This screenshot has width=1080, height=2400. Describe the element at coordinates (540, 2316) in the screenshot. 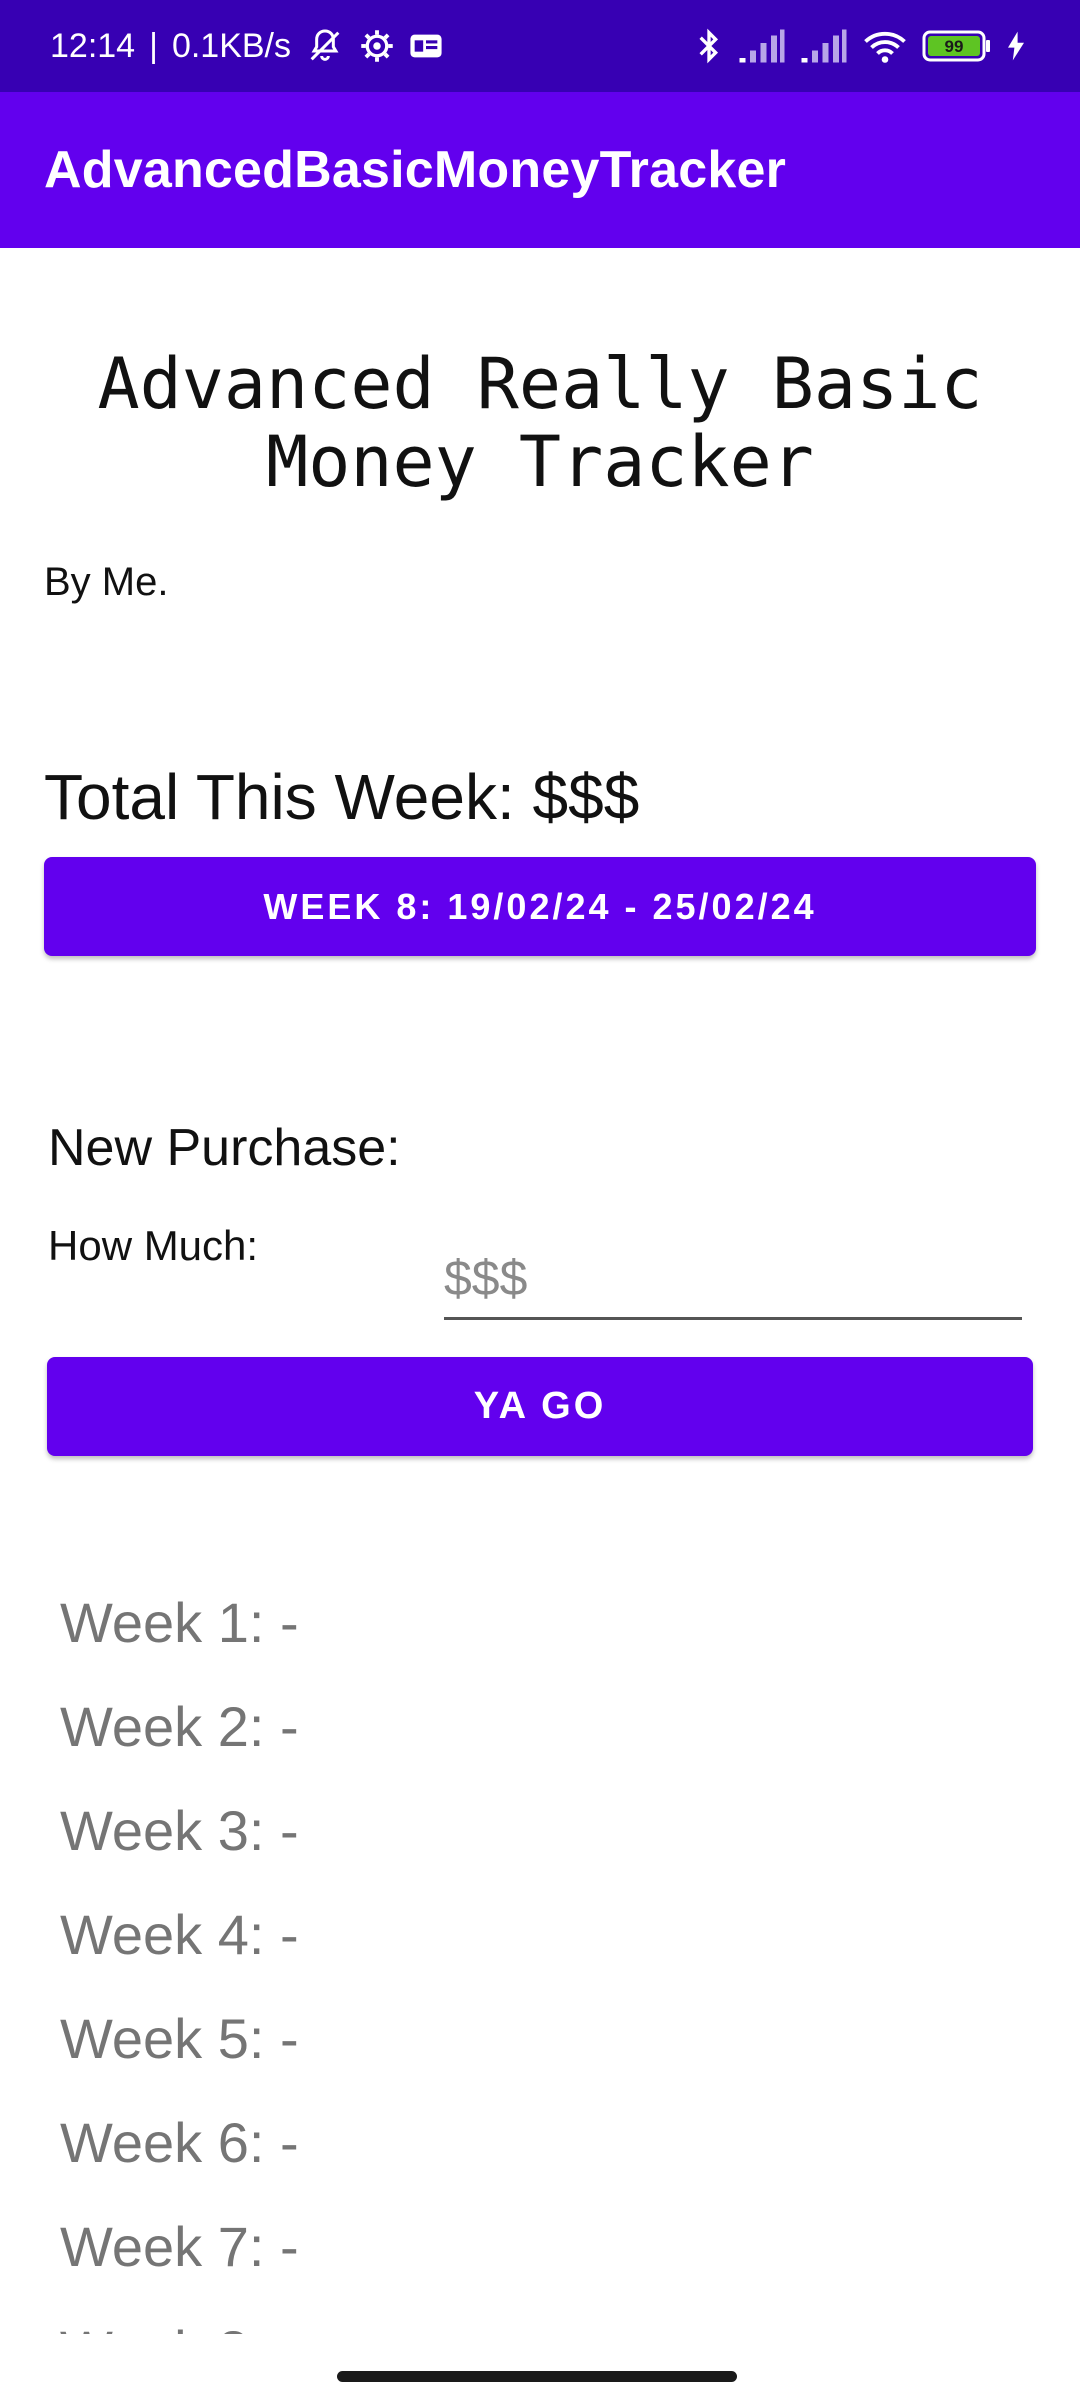

I see `week-list-item: Week 8: -` at that location.